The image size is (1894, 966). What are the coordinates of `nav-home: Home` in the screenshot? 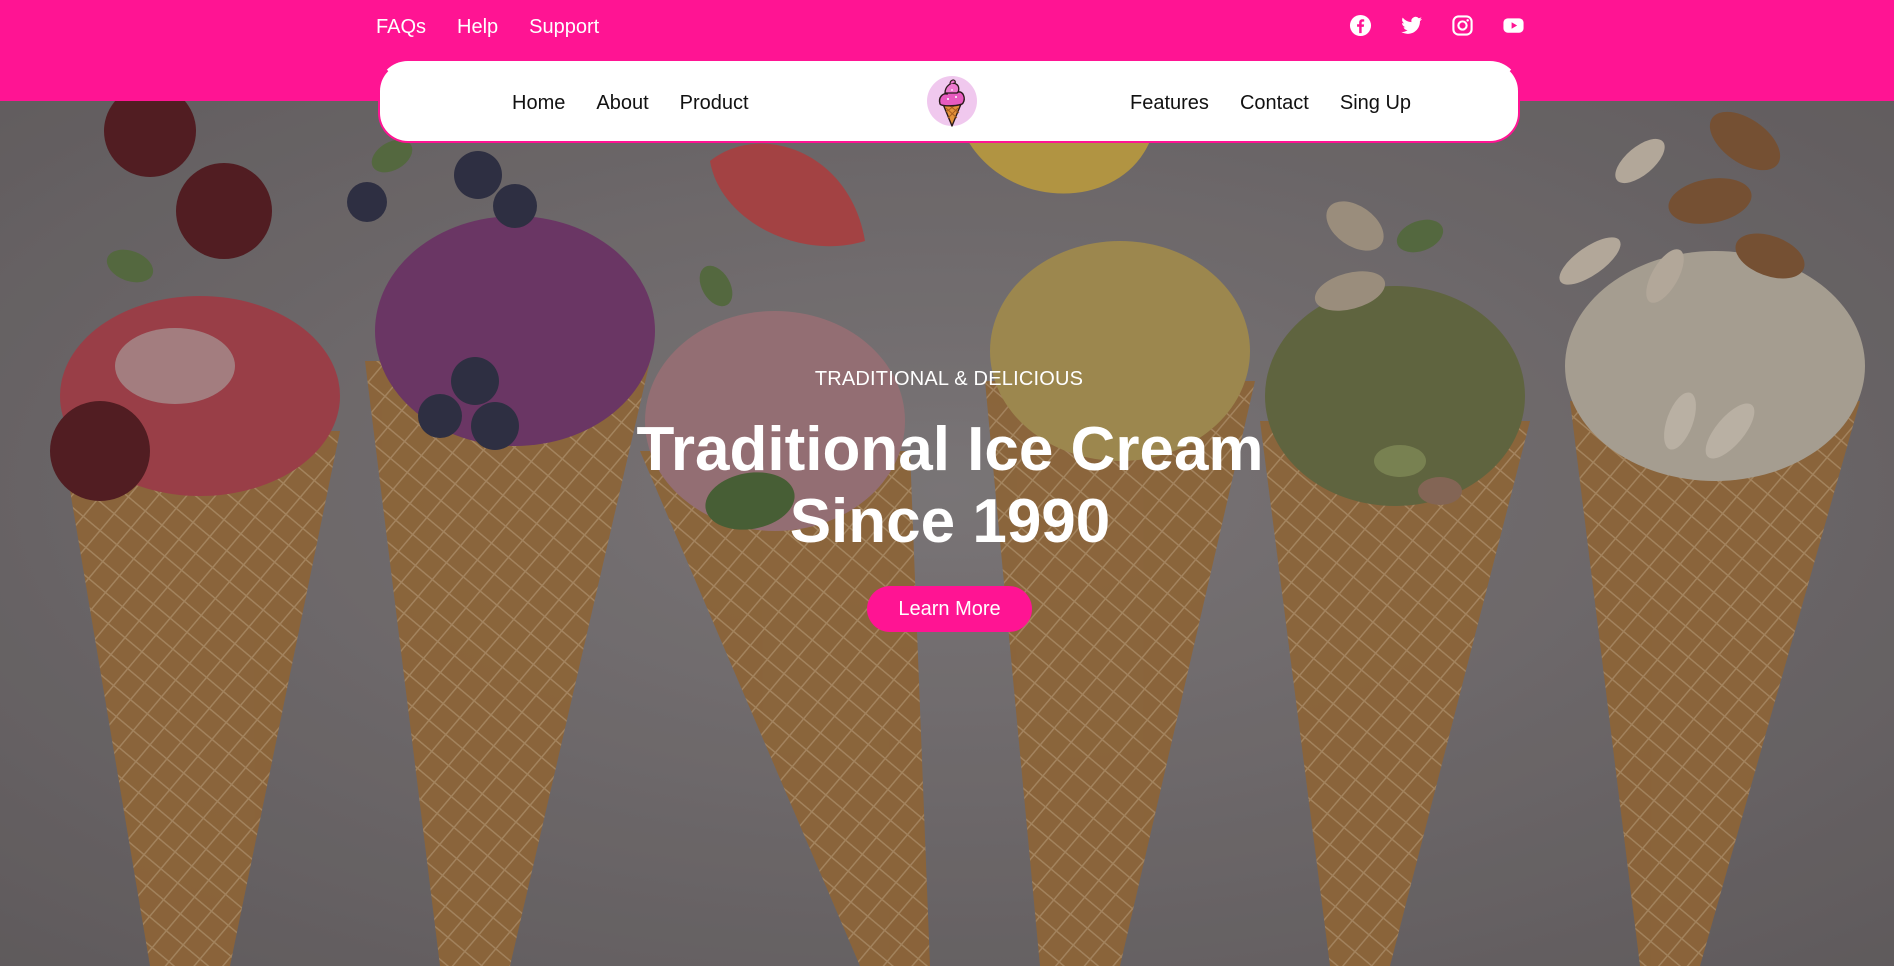 It's located at (538, 103).